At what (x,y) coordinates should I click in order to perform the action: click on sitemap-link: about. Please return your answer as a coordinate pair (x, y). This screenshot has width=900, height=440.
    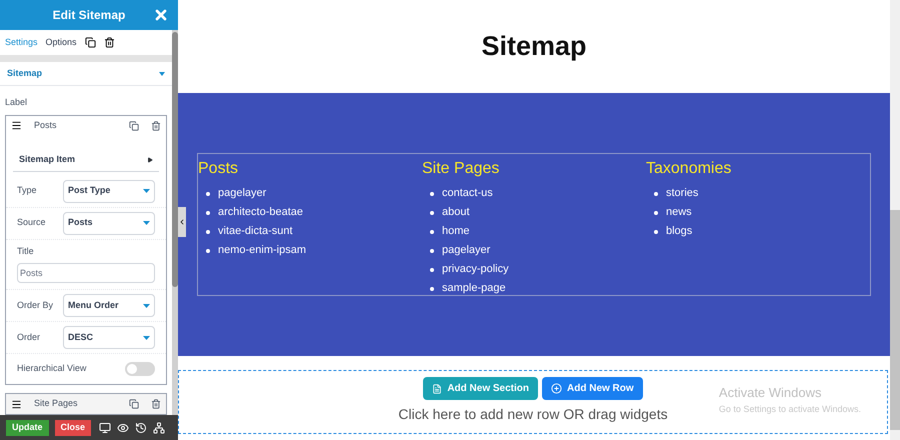
    Looking at the image, I should click on (456, 212).